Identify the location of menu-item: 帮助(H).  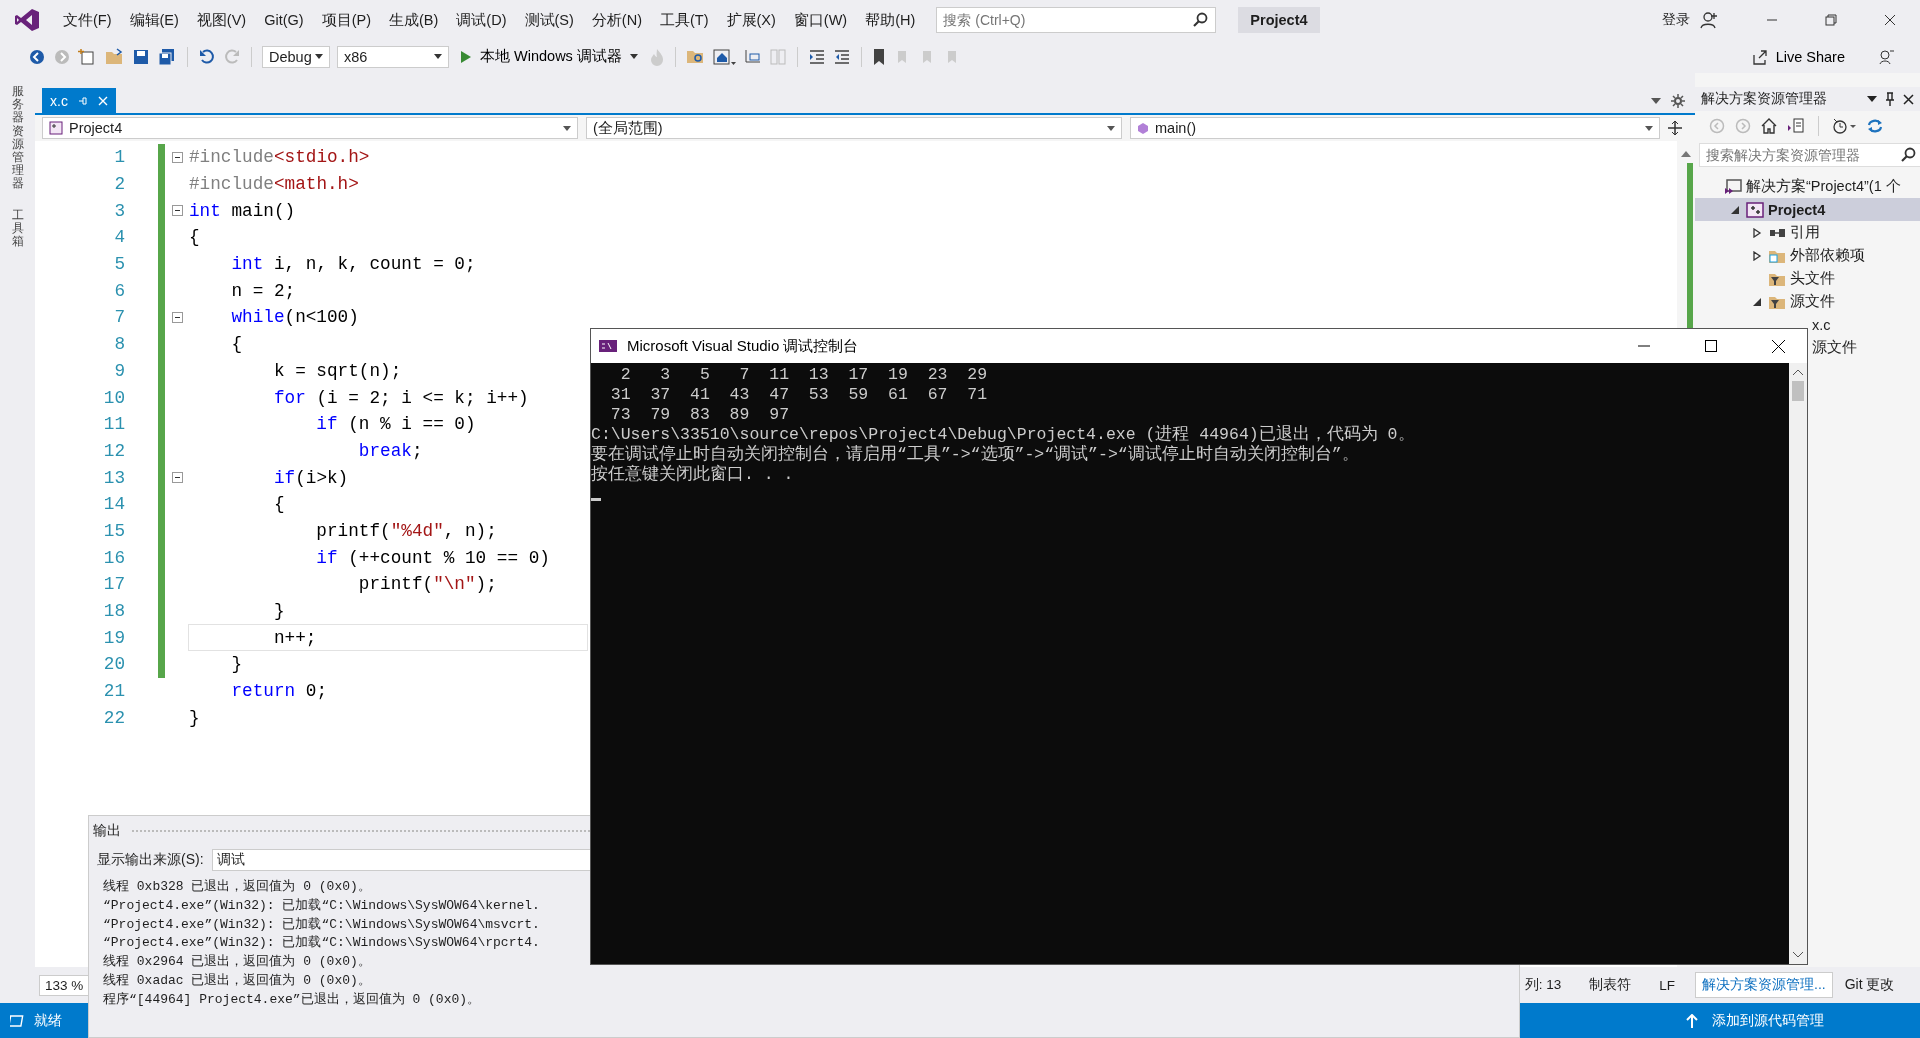
(890, 20).